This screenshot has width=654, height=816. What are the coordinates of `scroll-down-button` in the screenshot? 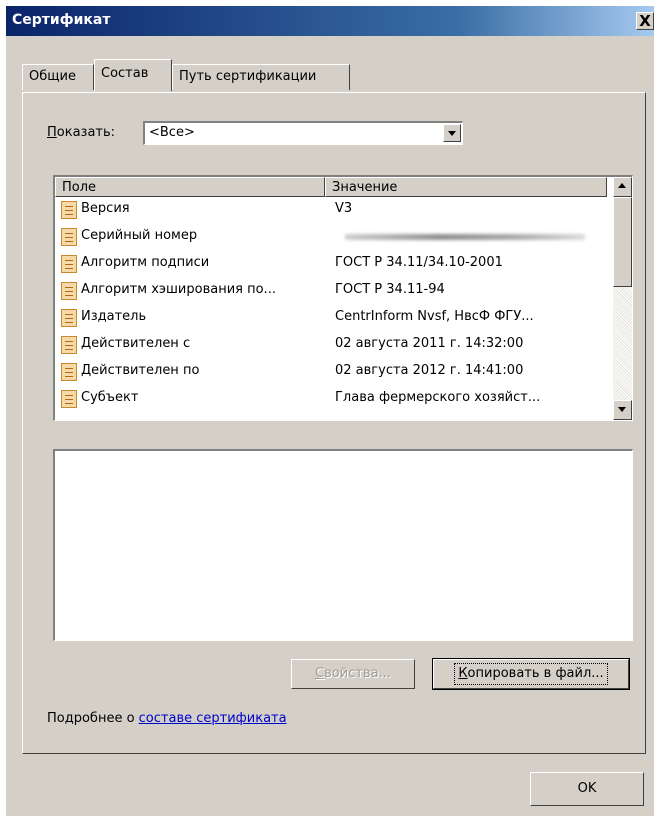 It's located at (622, 410).